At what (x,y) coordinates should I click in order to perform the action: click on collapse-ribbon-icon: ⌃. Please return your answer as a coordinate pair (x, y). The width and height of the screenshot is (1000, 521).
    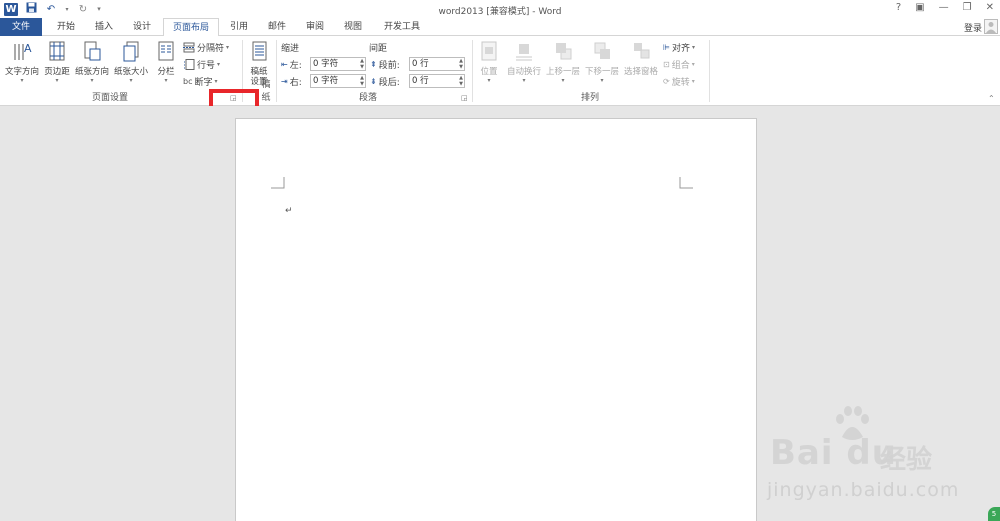
    Looking at the image, I should click on (991, 98).